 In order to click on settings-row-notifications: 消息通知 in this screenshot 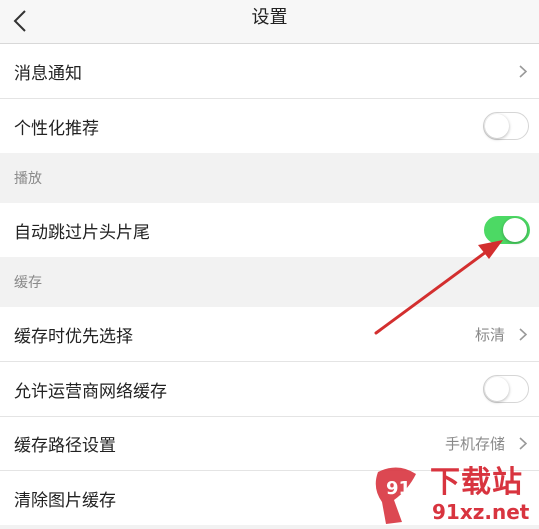, I will do `click(269, 71)`.